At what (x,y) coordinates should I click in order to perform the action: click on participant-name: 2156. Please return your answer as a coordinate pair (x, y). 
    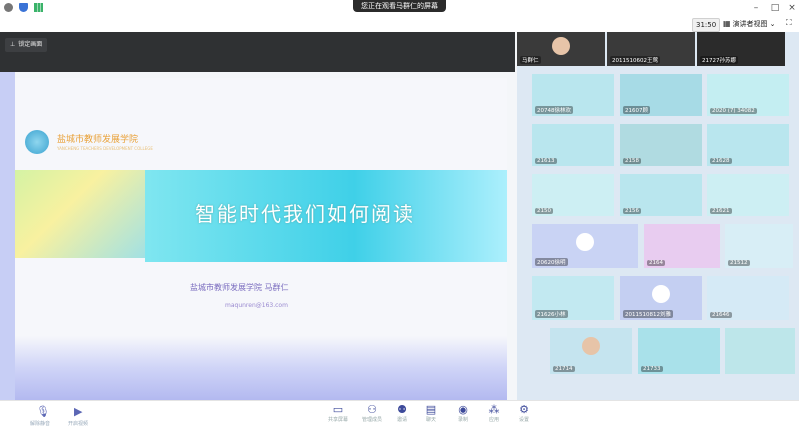
    Looking at the image, I should click on (632, 211).